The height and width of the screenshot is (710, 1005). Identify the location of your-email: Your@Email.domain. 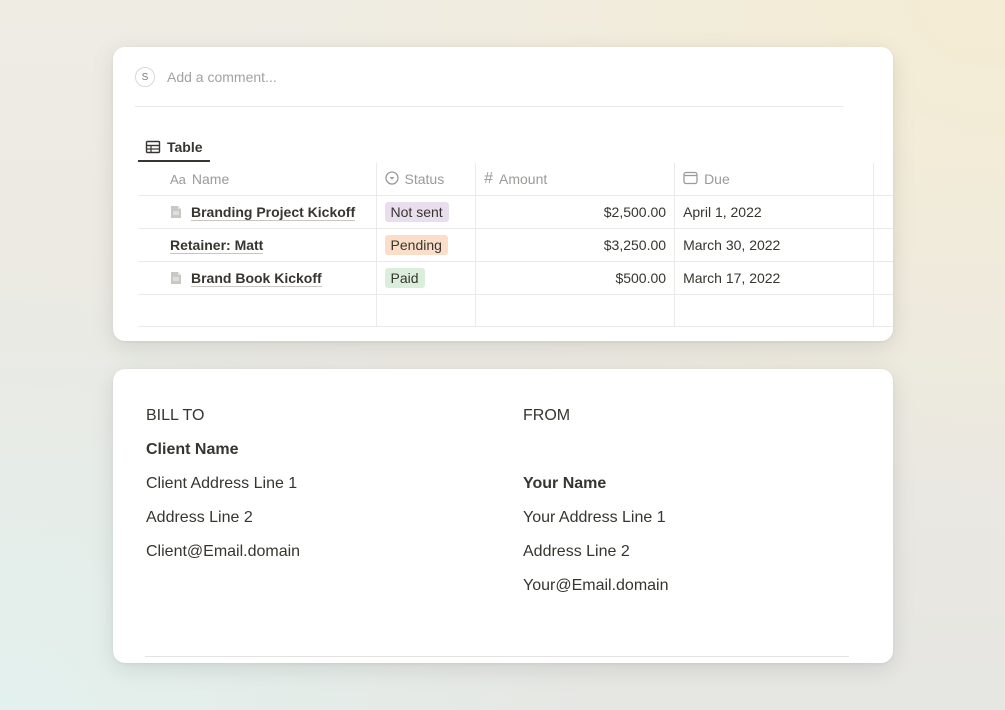
(596, 590).